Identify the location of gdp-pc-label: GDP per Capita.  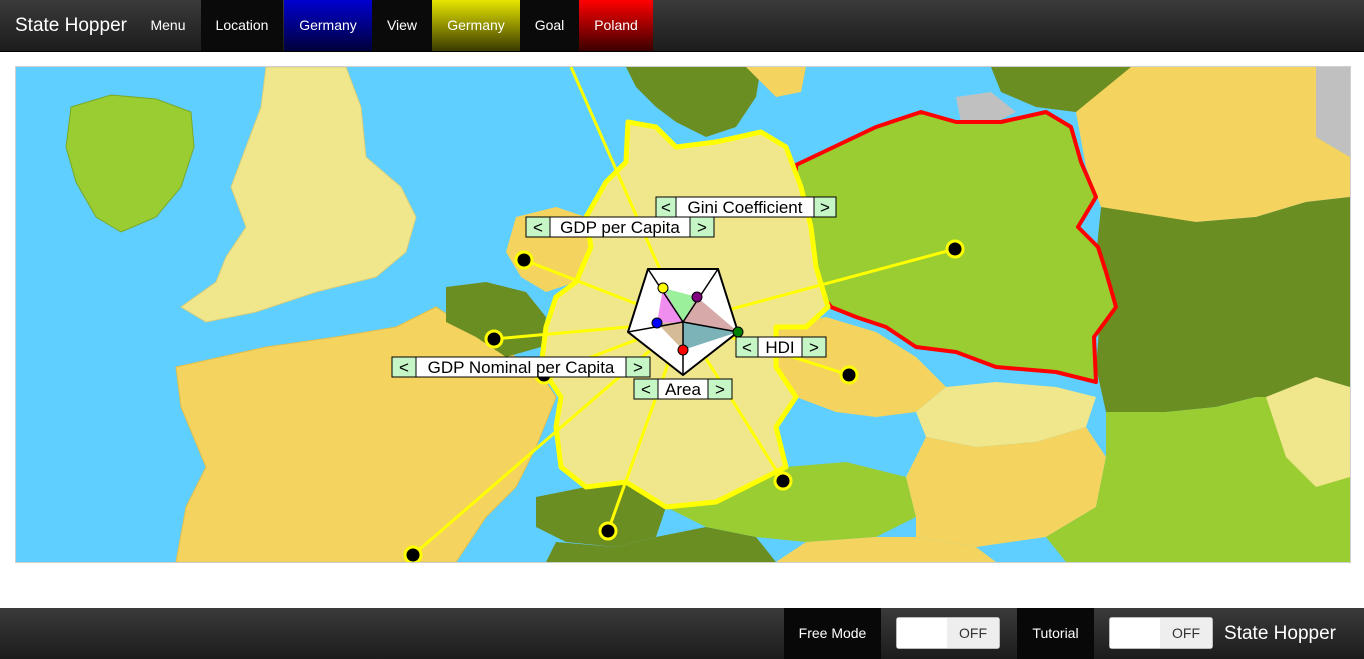
(620, 227).